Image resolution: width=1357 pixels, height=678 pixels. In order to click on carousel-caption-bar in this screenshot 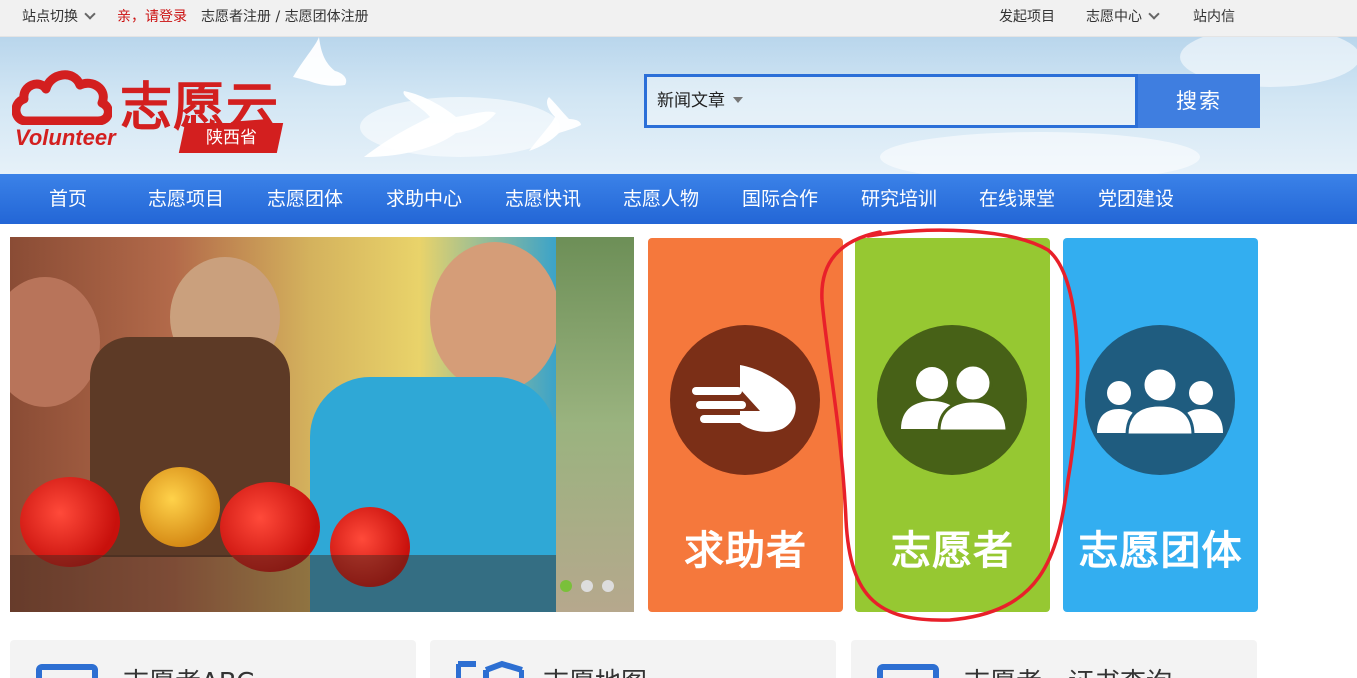, I will do `click(283, 583)`.